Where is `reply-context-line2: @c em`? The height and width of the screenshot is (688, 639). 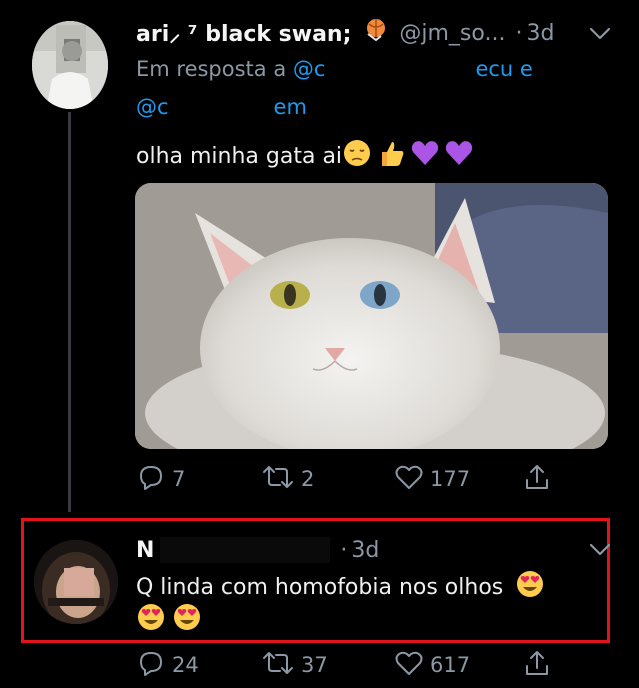
reply-context-line2: @c em is located at coordinates (221, 107).